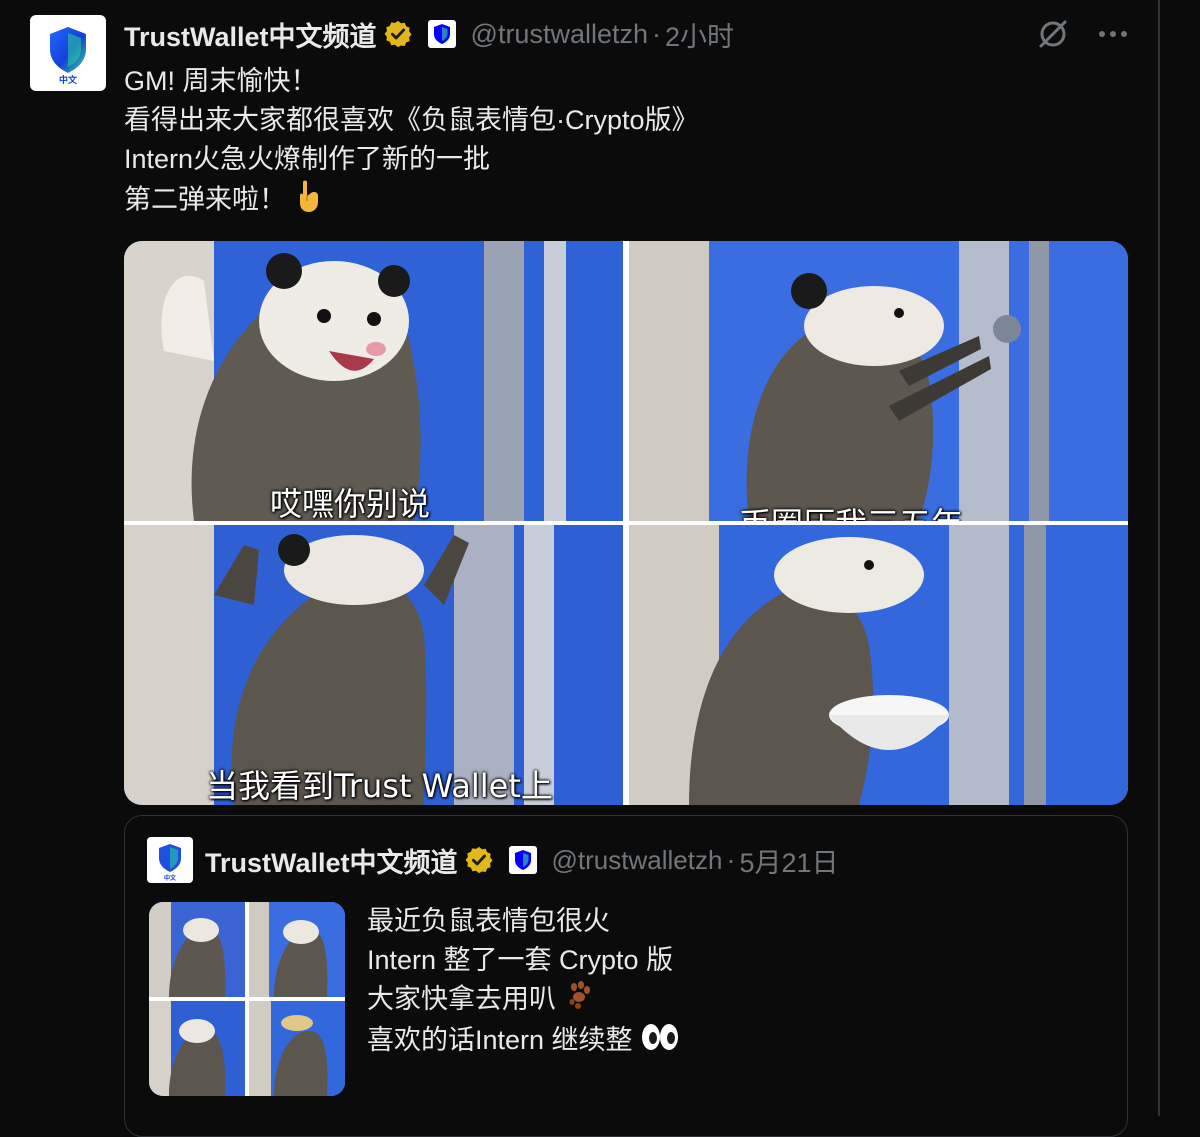 This screenshot has height=1137, width=1200. What do you see at coordinates (331, 860) in the screenshot?
I see `quoted-display-name: TrustWallet中文频道` at bounding box center [331, 860].